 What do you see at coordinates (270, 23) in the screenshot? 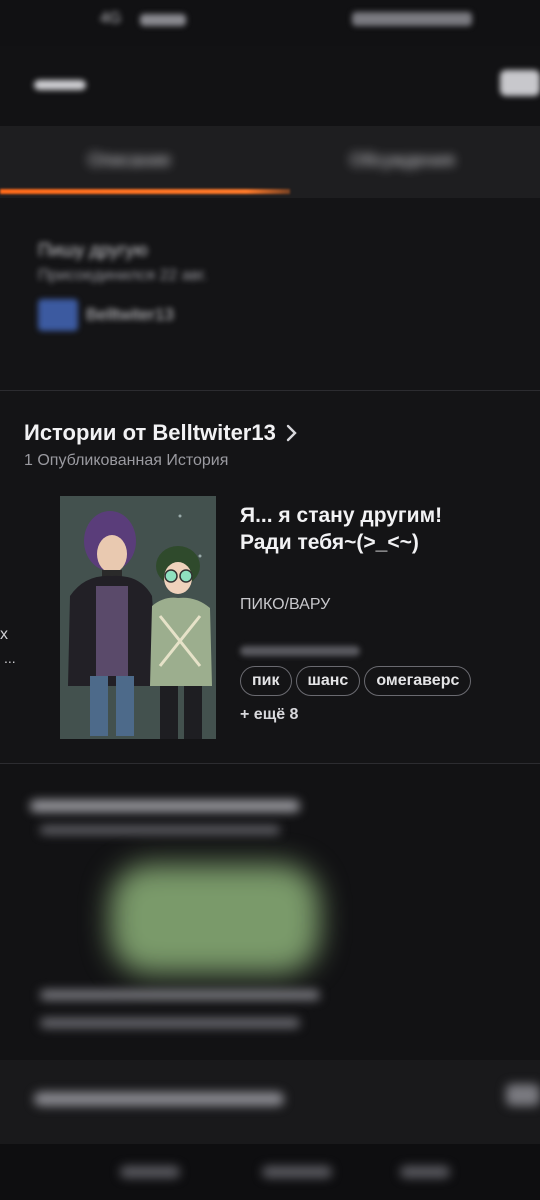
I see `status-bar: 4G` at bounding box center [270, 23].